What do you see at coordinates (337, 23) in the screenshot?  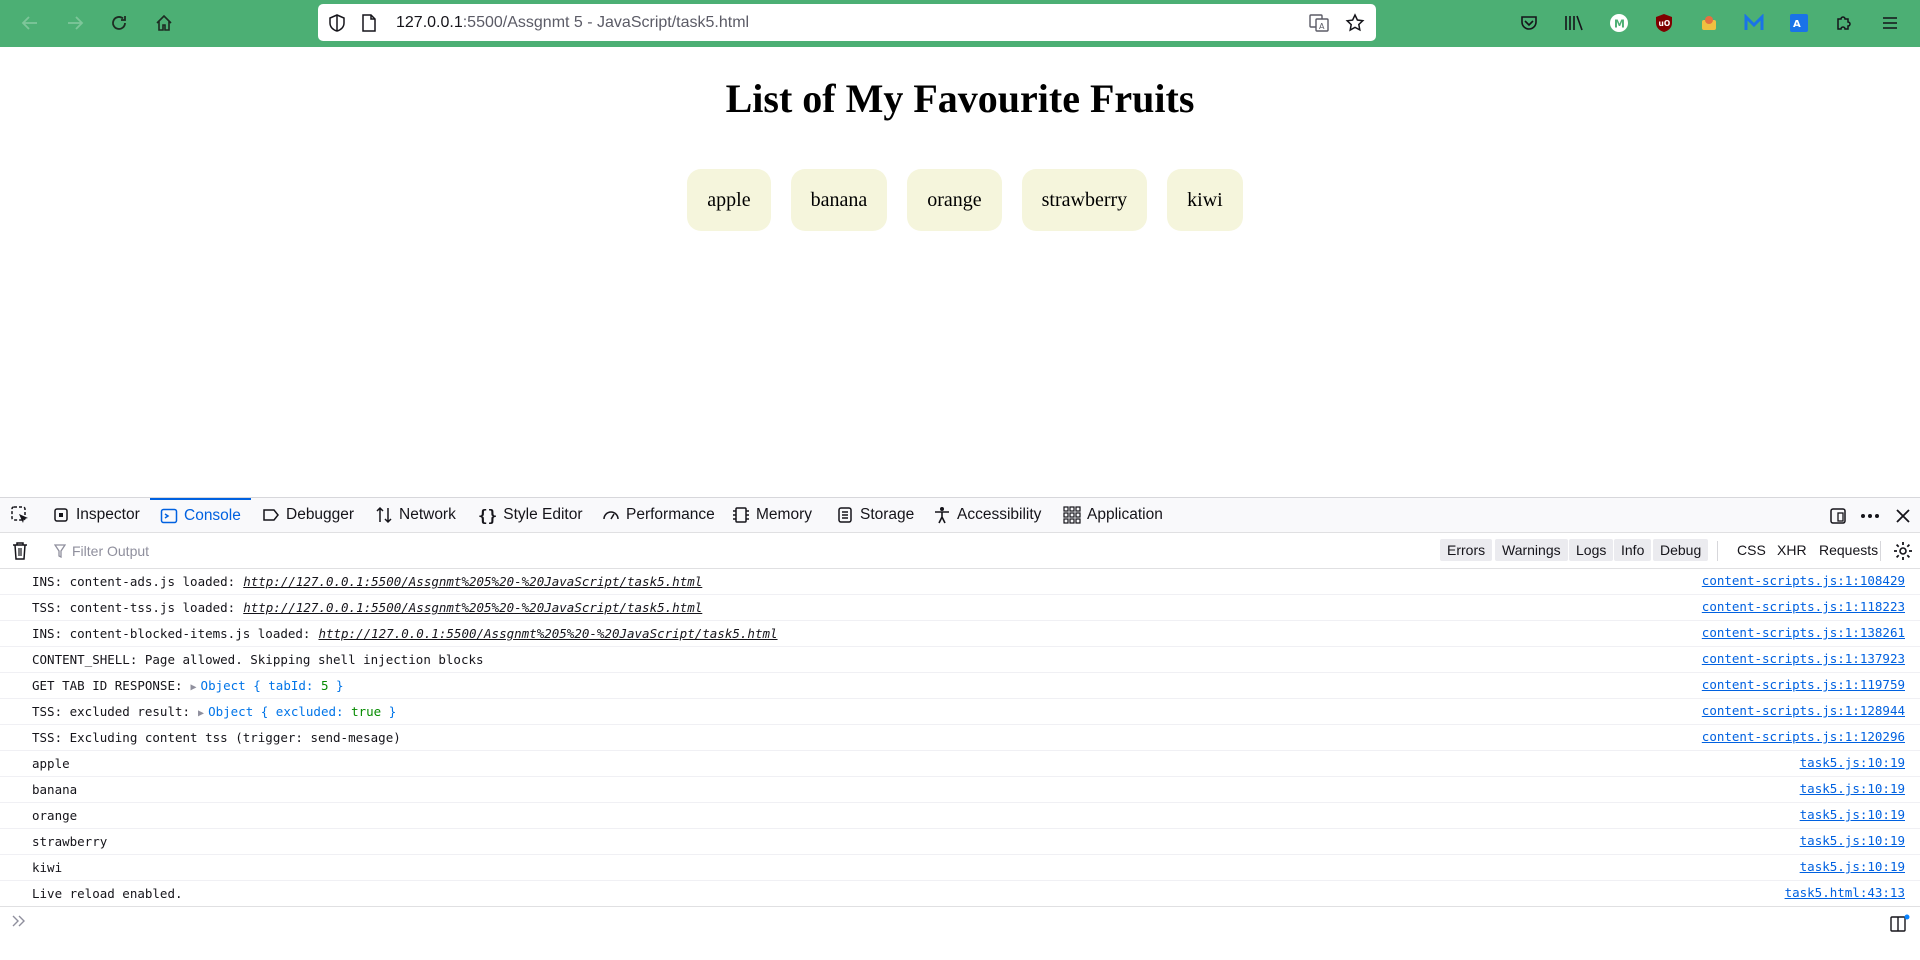 I see `shield-icon` at bounding box center [337, 23].